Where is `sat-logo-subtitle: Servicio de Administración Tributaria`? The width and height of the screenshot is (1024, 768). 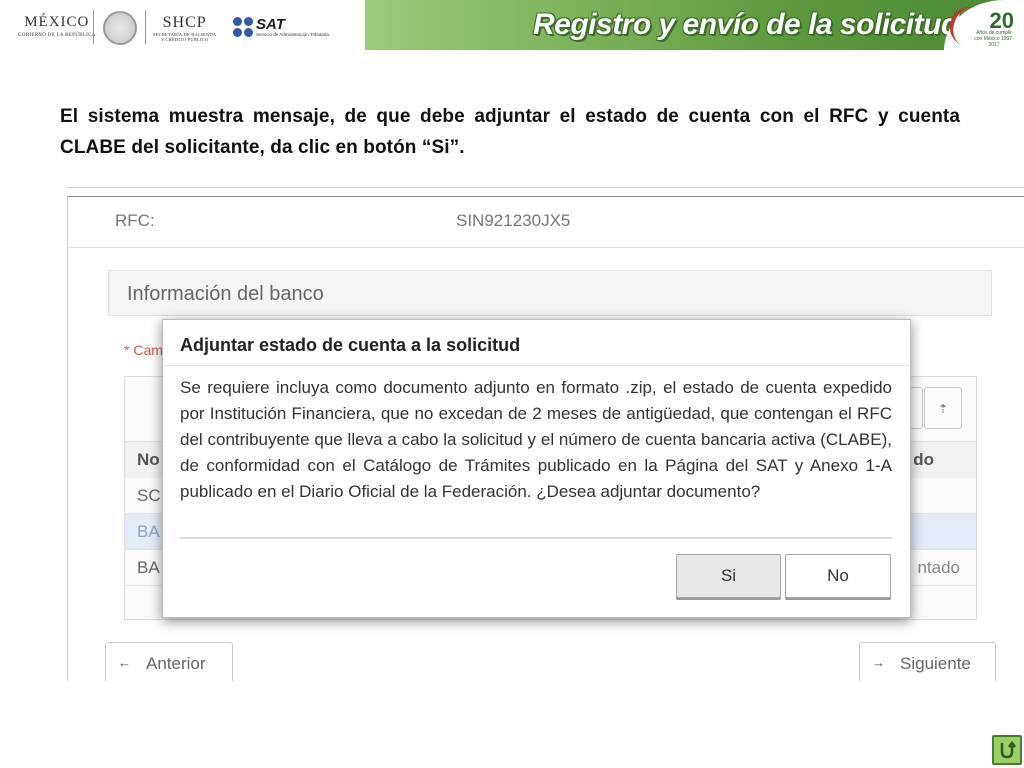 sat-logo-subtitle: Servicio de Administración Tributaria is located at coordinates (292, 34).